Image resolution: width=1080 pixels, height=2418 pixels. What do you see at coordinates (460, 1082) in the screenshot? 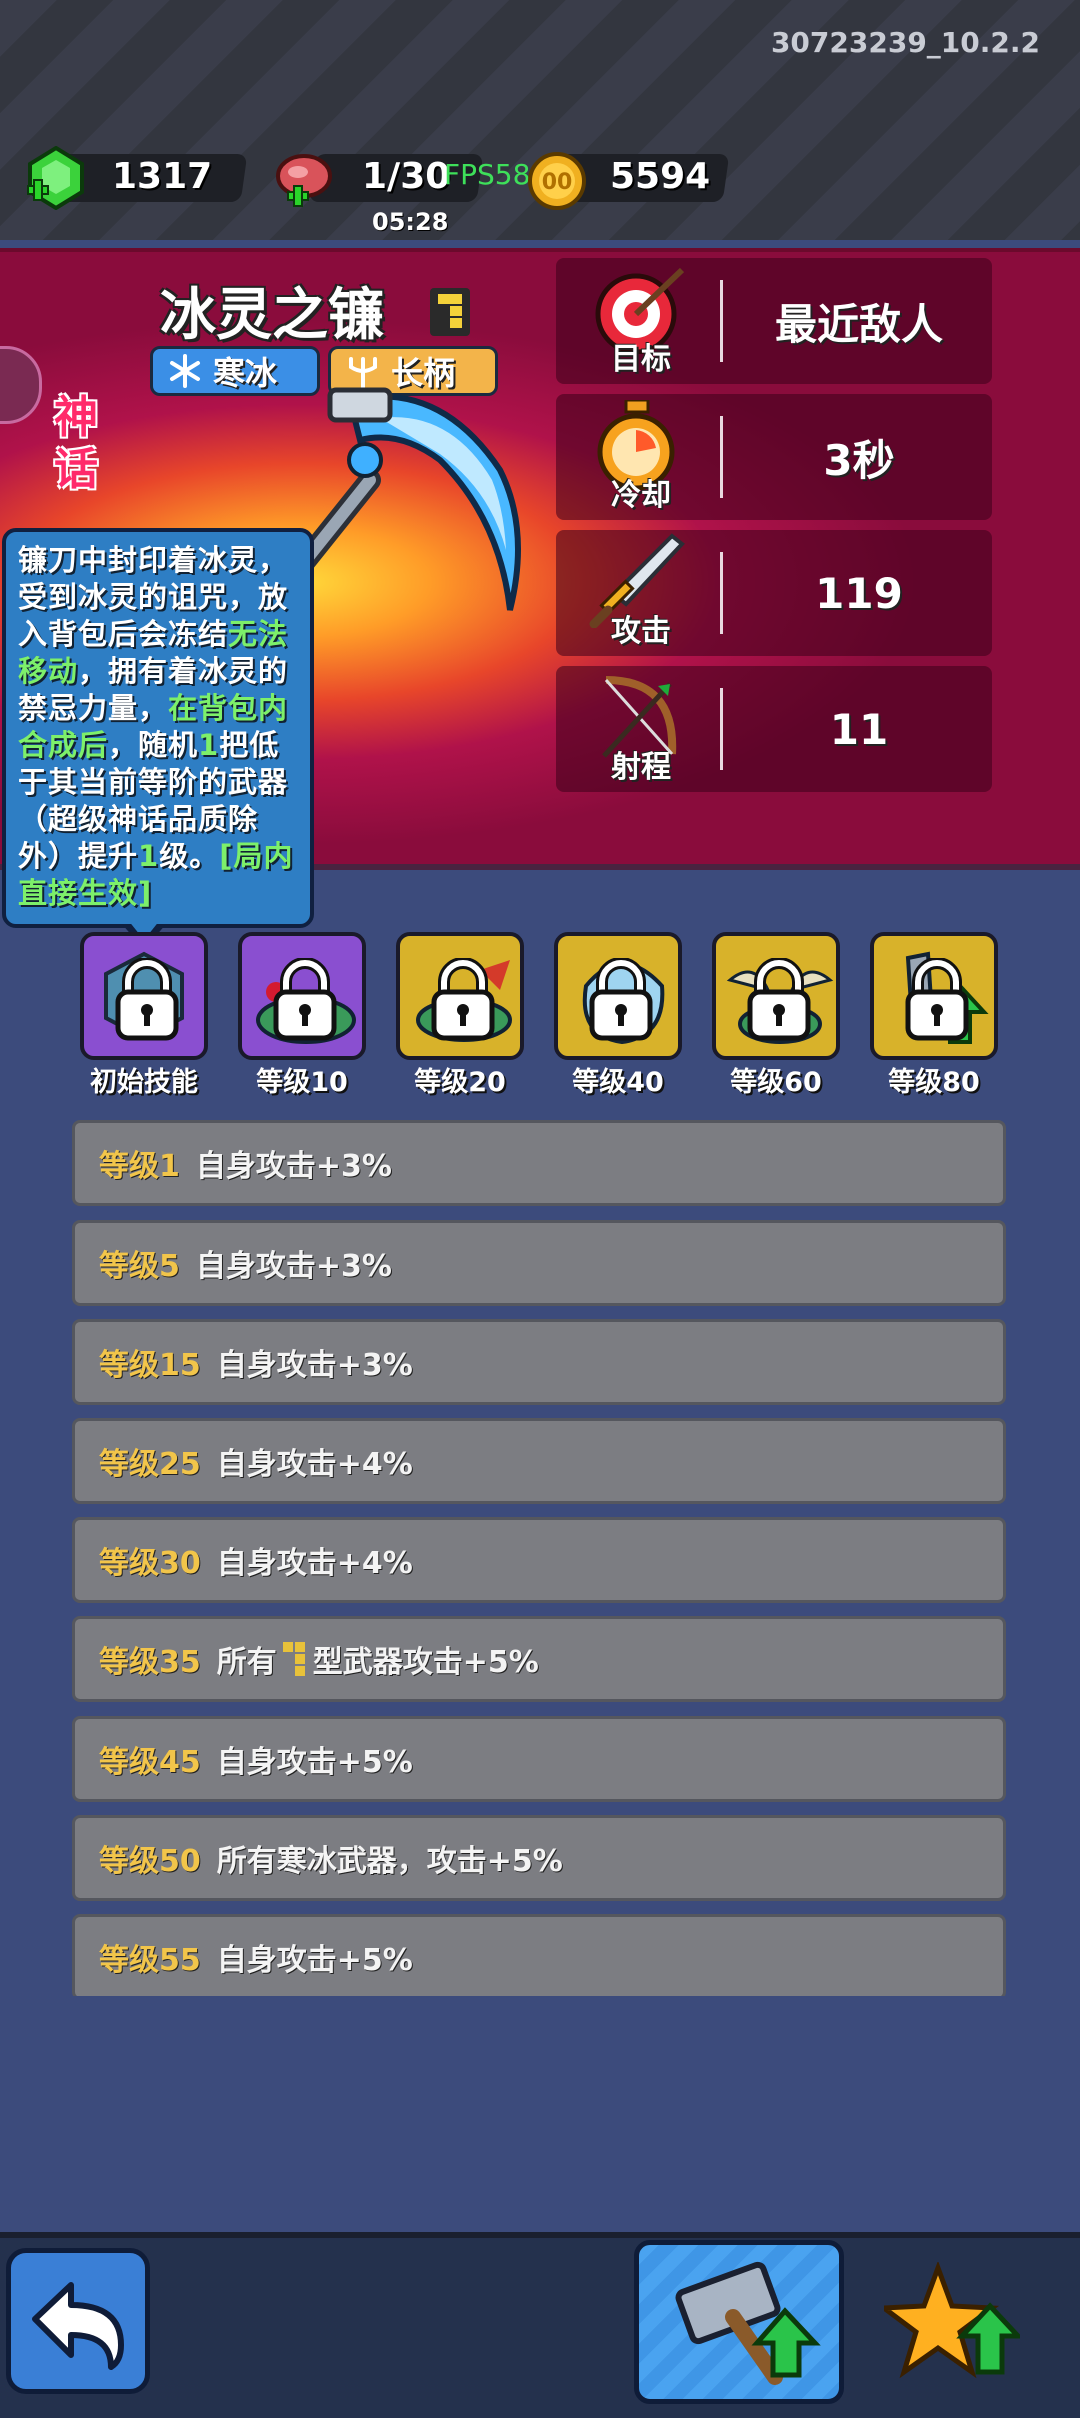
I see `skill-label-level20: 等级20` at bounding box center [460, 1082].